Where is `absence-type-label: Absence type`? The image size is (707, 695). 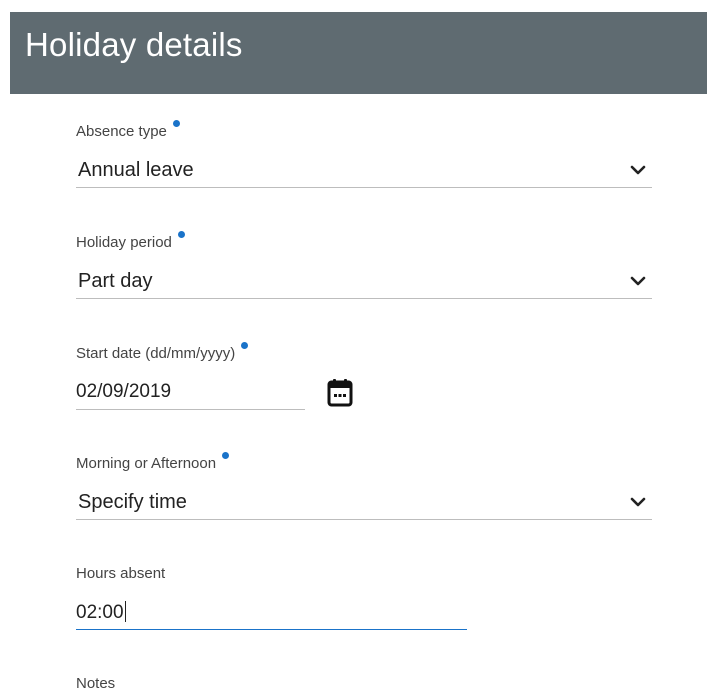
absence-type-label: Absence type is located at coordinates (121, 131).